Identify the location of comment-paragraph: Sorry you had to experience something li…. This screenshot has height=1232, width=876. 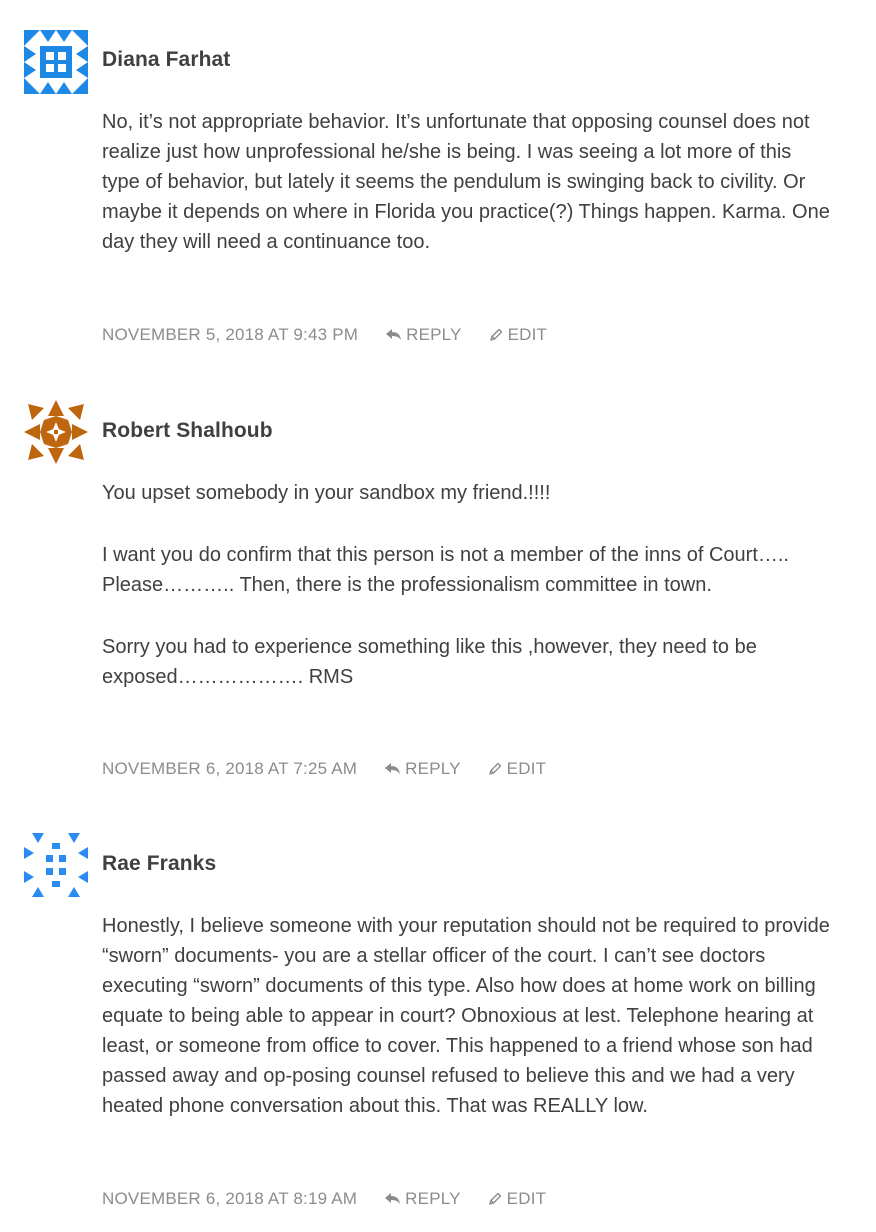
(429, 662).